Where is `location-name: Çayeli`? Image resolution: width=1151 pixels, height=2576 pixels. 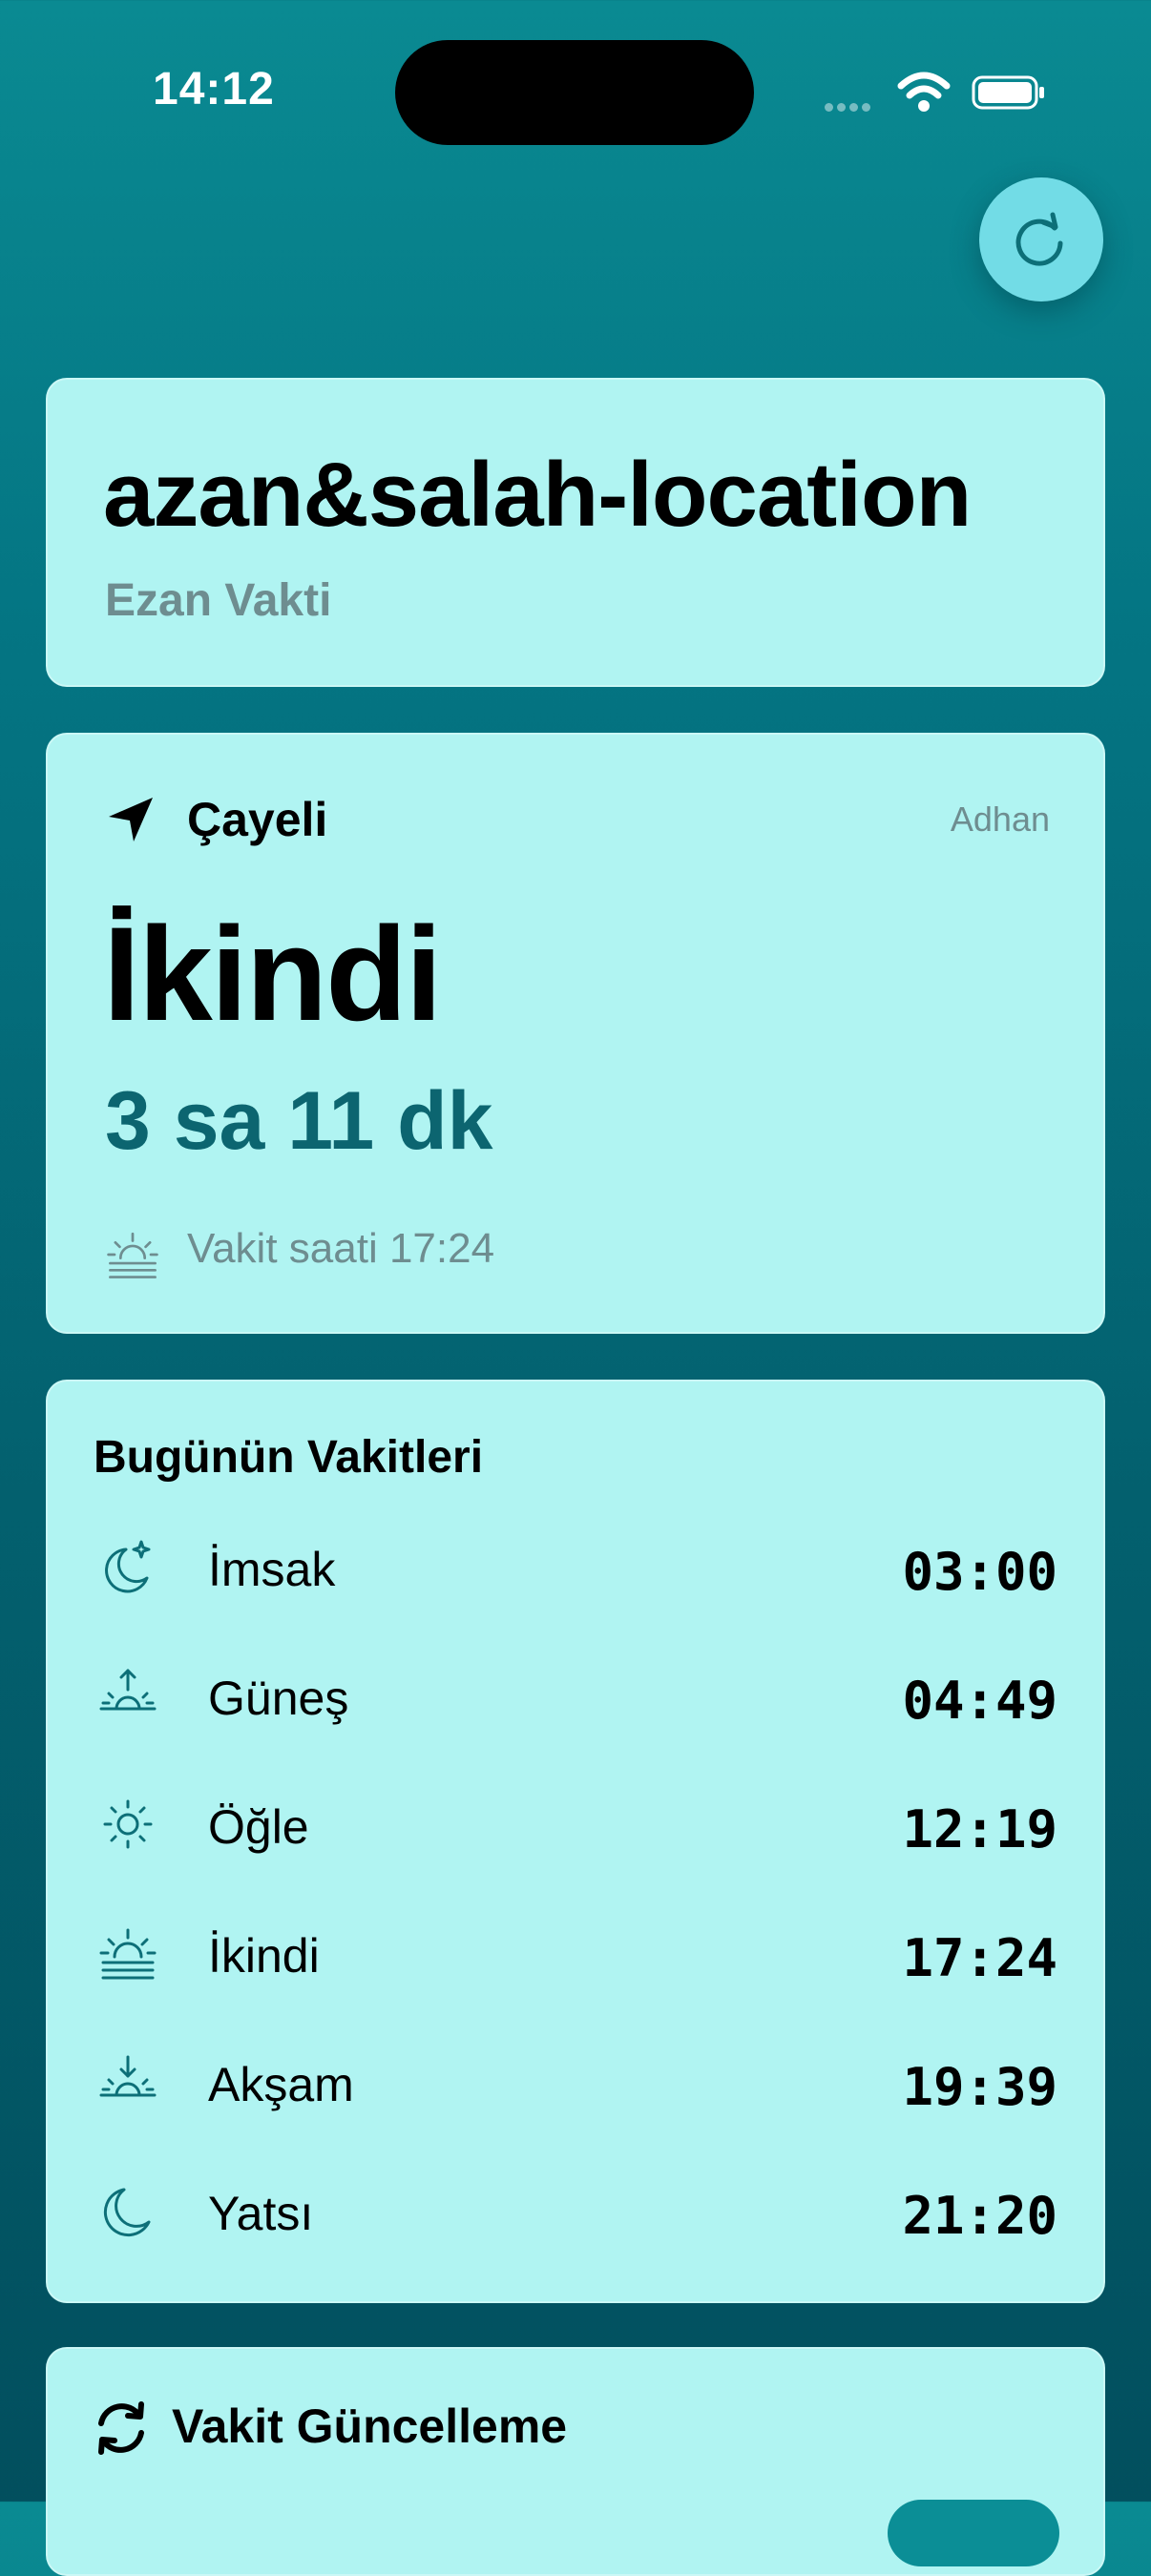 location-name: Çayeli is located at coordinates (257, 819).